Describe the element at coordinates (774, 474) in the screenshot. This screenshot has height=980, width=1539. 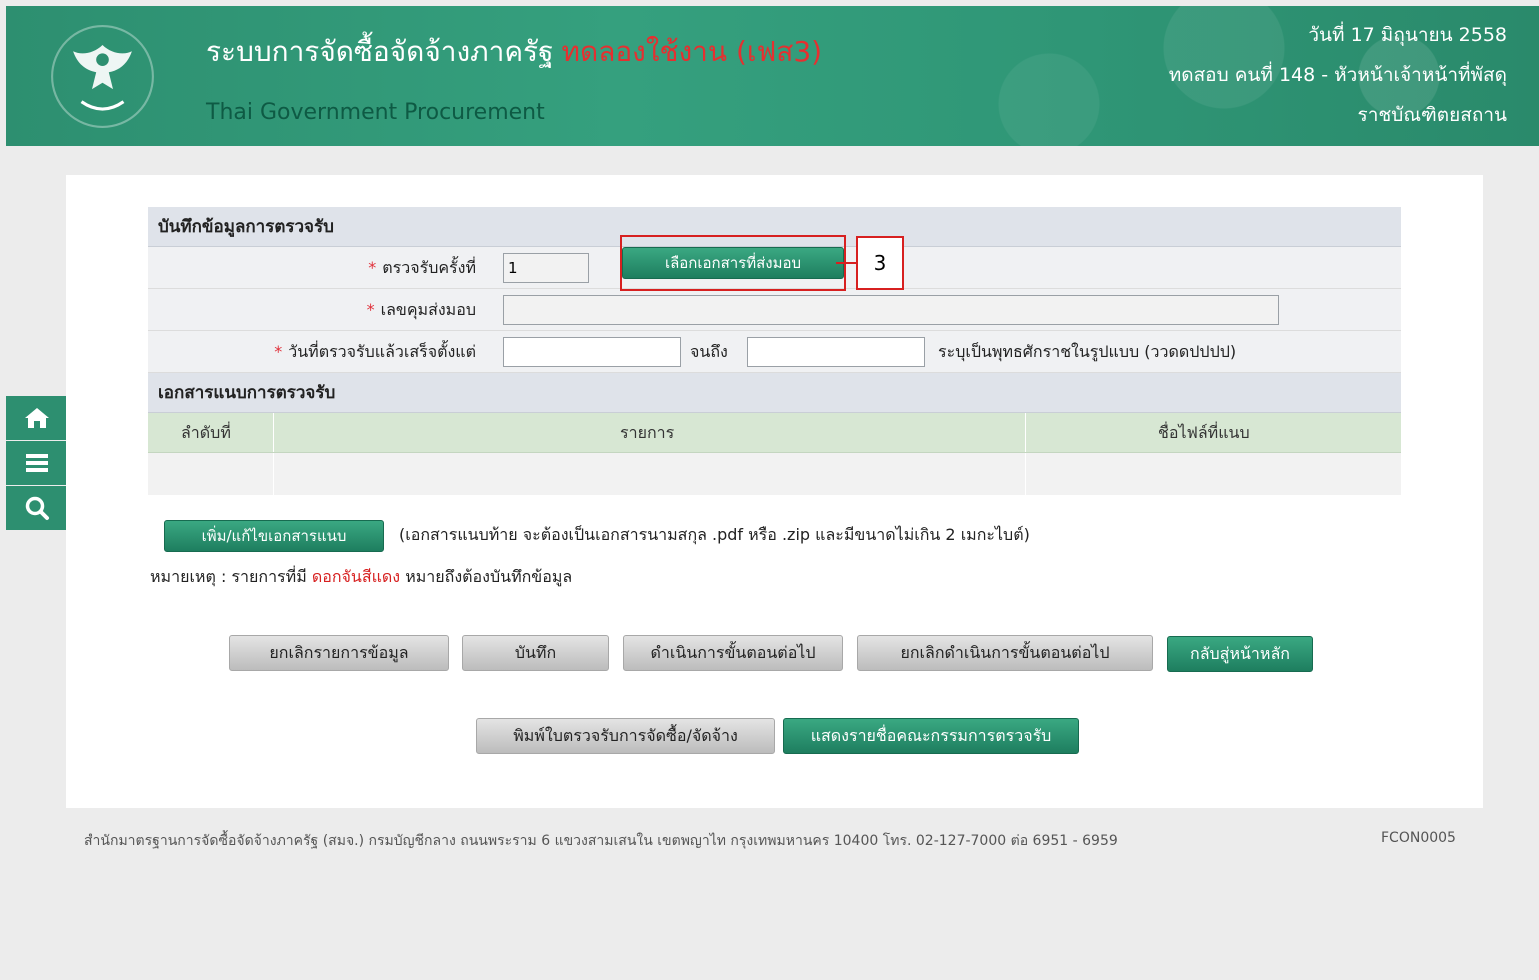
I see `attachments-table-empty-row` at that location.